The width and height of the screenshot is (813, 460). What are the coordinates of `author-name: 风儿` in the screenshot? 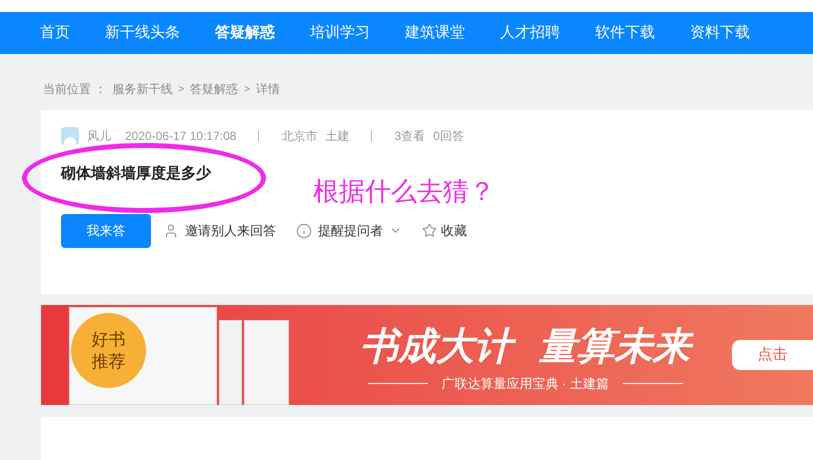 It's located at (99, 136).